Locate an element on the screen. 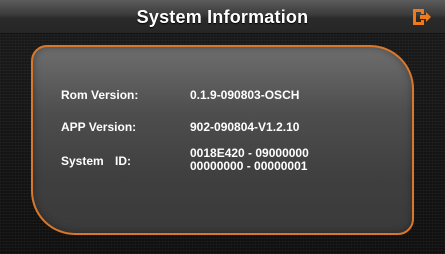 The image size is (445, 254). system-id-value-line2: 00000000 - 00000001 is located at coordinates (249, 166).